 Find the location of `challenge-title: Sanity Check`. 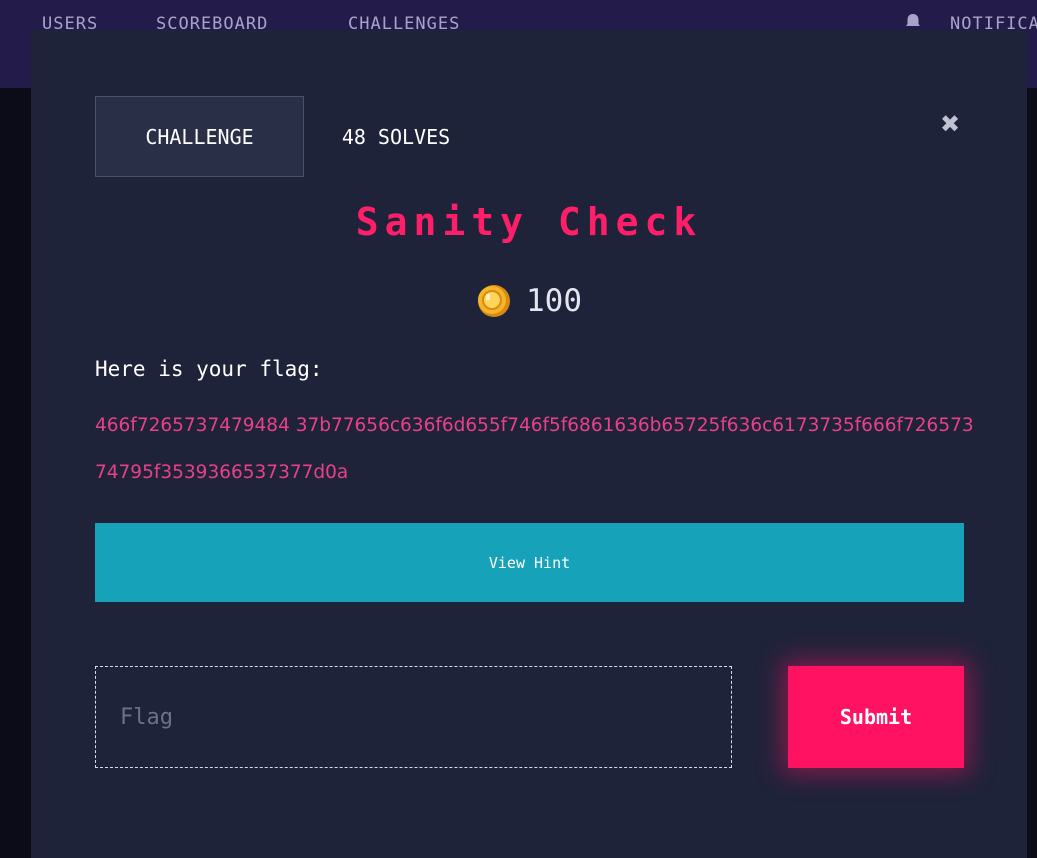

challenge-title: Sanity Check is located at coordinates (529, 222).